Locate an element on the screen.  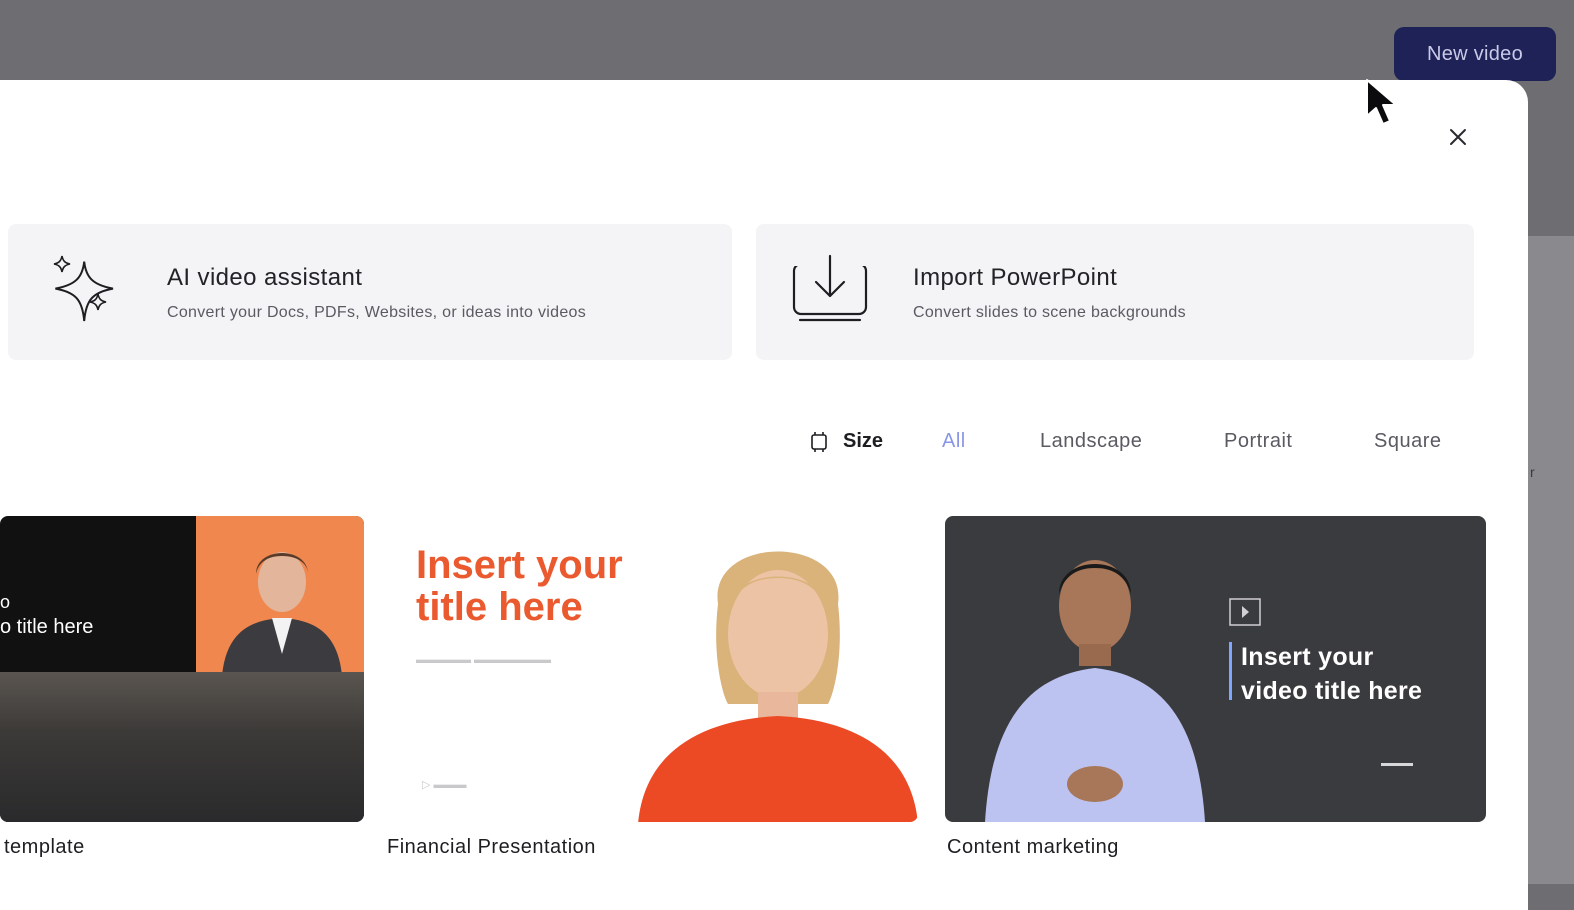
backdrop-panel: r is located at coordinates (1551, 560).